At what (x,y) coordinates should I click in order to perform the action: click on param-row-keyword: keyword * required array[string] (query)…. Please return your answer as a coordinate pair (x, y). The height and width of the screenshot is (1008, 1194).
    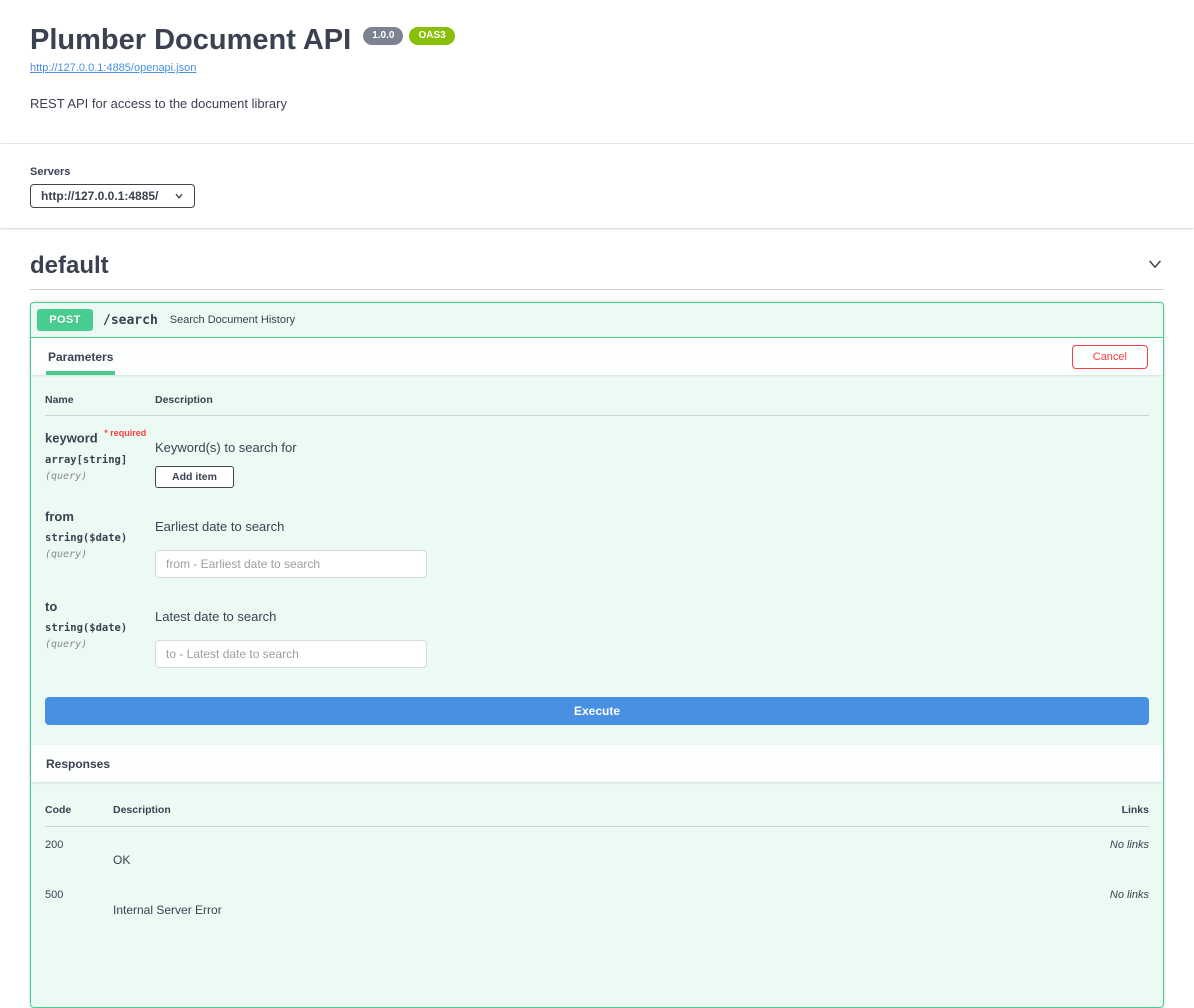
    Looking at the image, I should click on (597, 456).